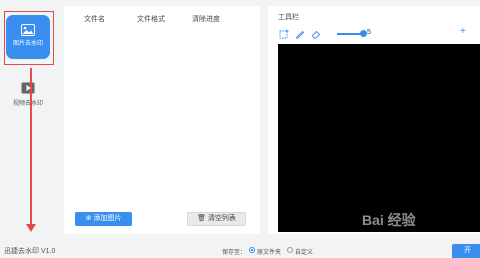 This screenshot has width=480, height=258. Describe the element at coordinates (27, 104) in the screenshot. I see `sidebar-item-label: 视频去水印` at that location.